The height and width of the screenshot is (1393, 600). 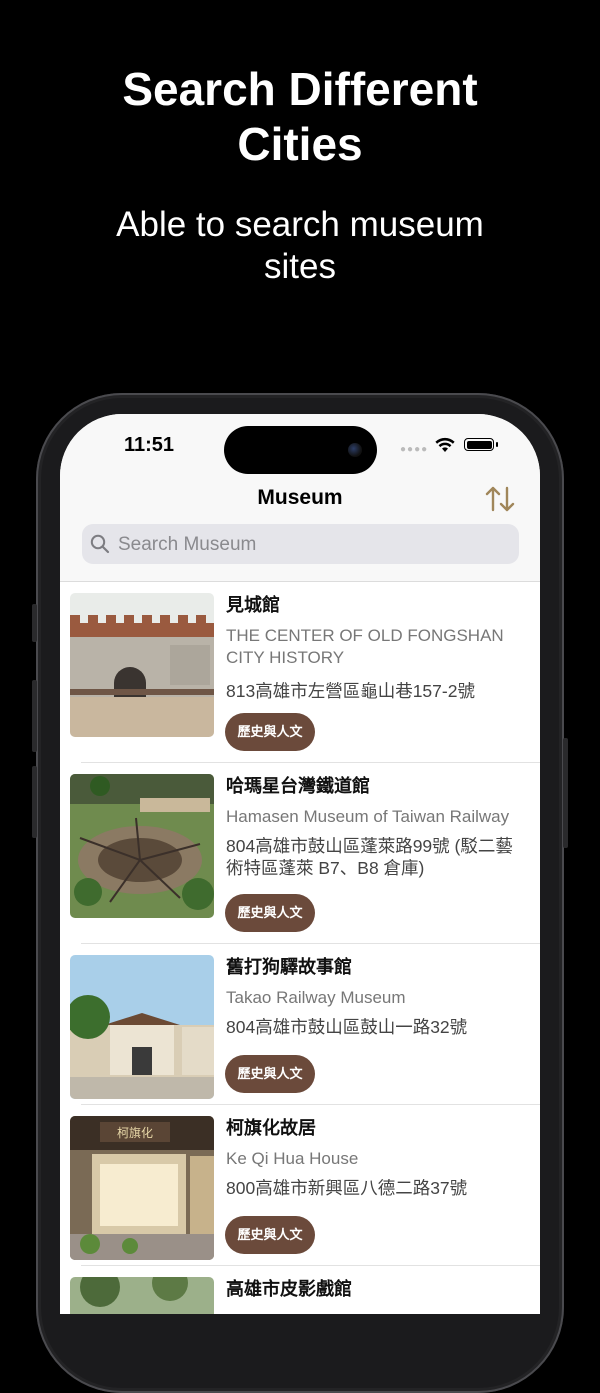 I want to click on mute-switch, so click(x=34, y=623).